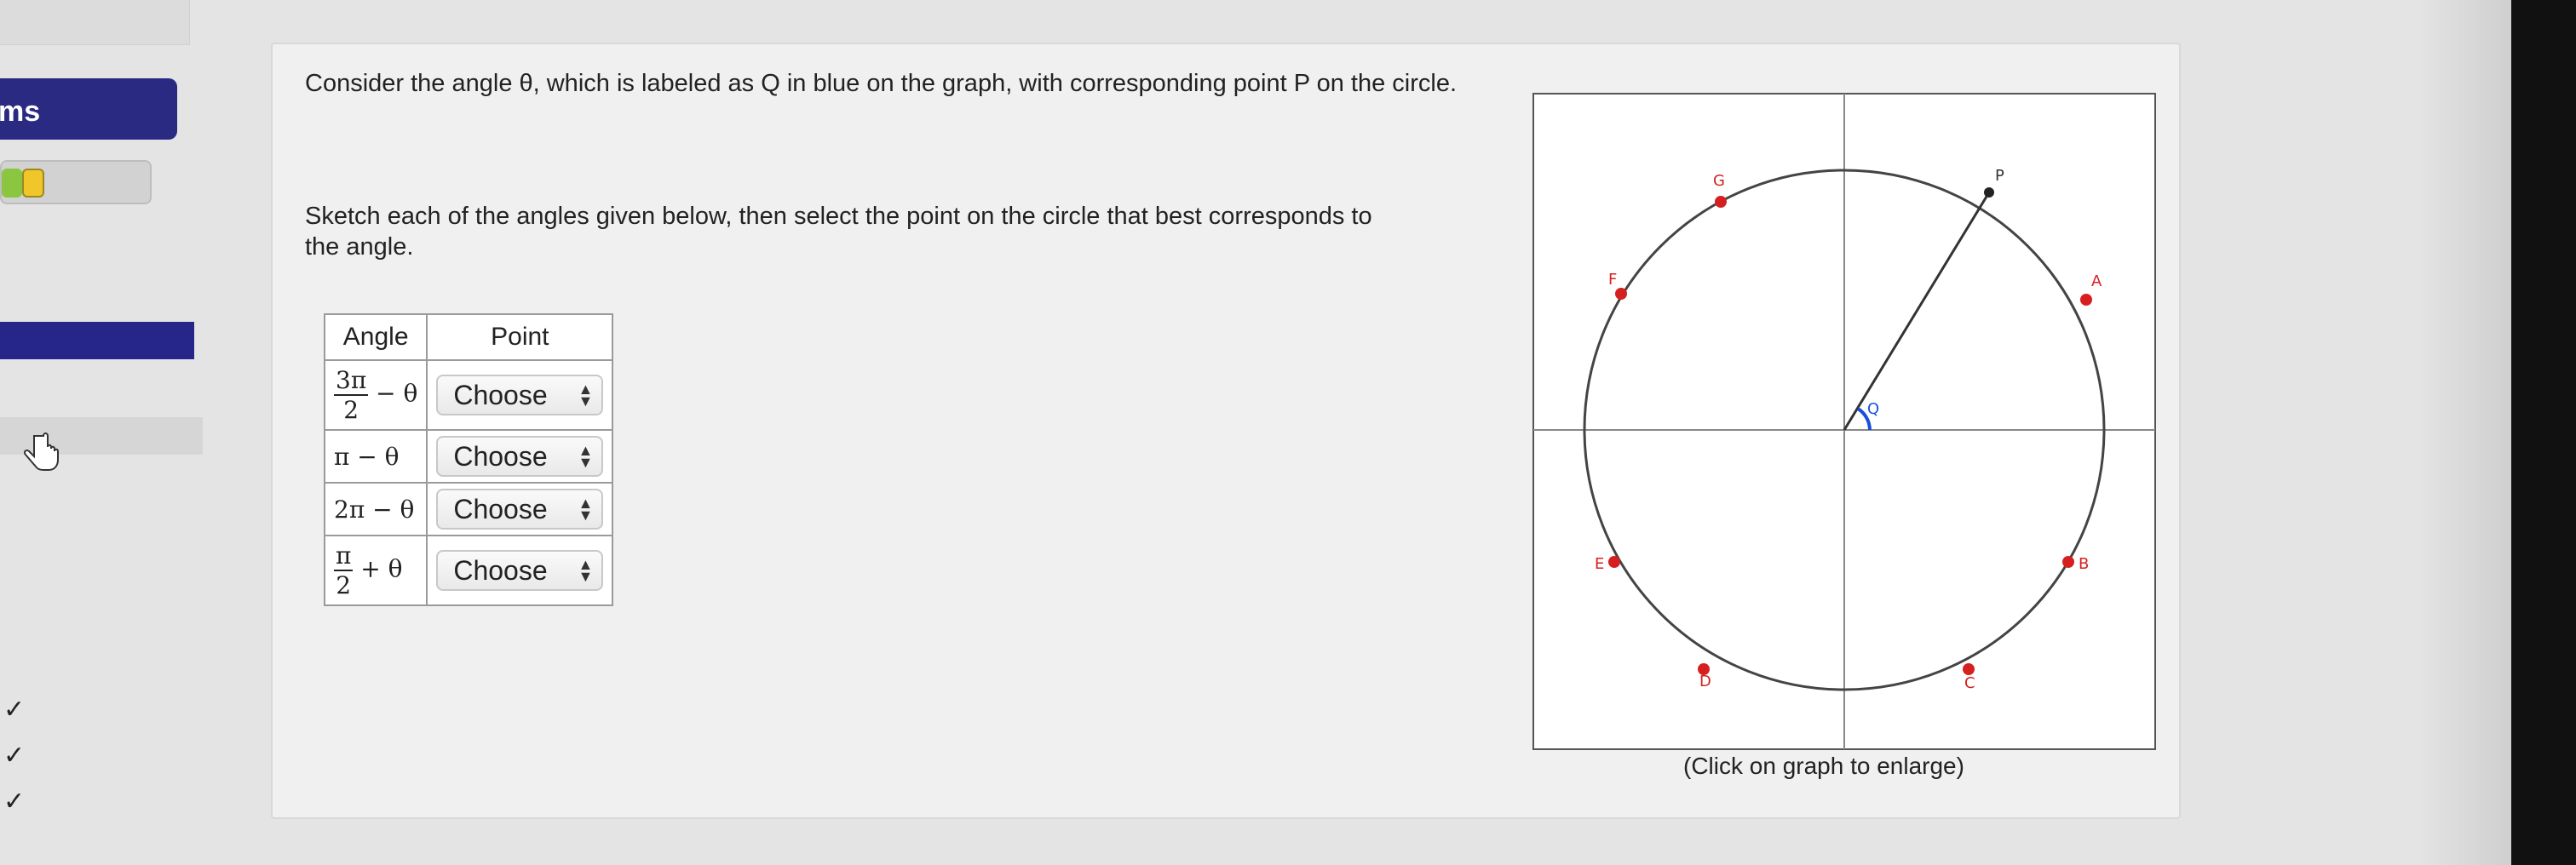  I want to click on screen-bezel, so click(2544, 433).